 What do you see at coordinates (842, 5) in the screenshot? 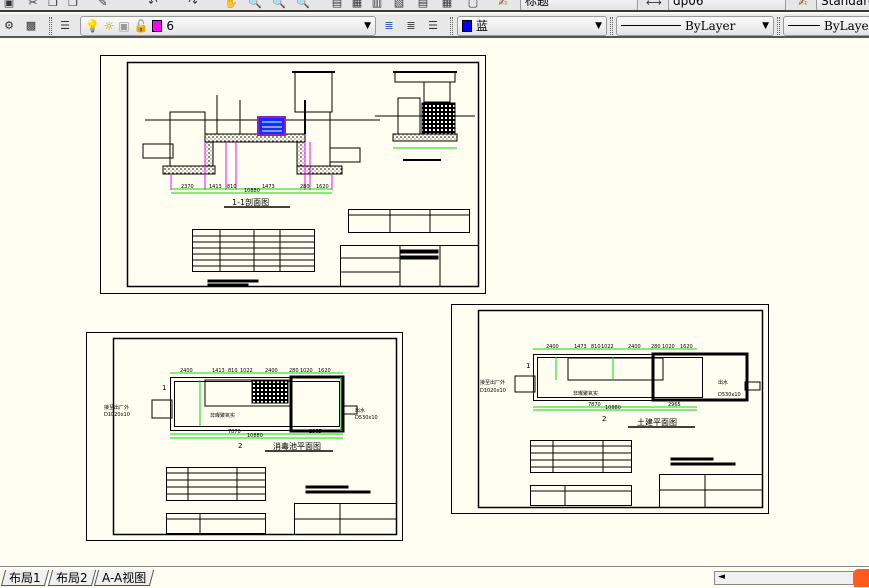
I see `table-style-select: Standard` at bounding box center [842, 5].